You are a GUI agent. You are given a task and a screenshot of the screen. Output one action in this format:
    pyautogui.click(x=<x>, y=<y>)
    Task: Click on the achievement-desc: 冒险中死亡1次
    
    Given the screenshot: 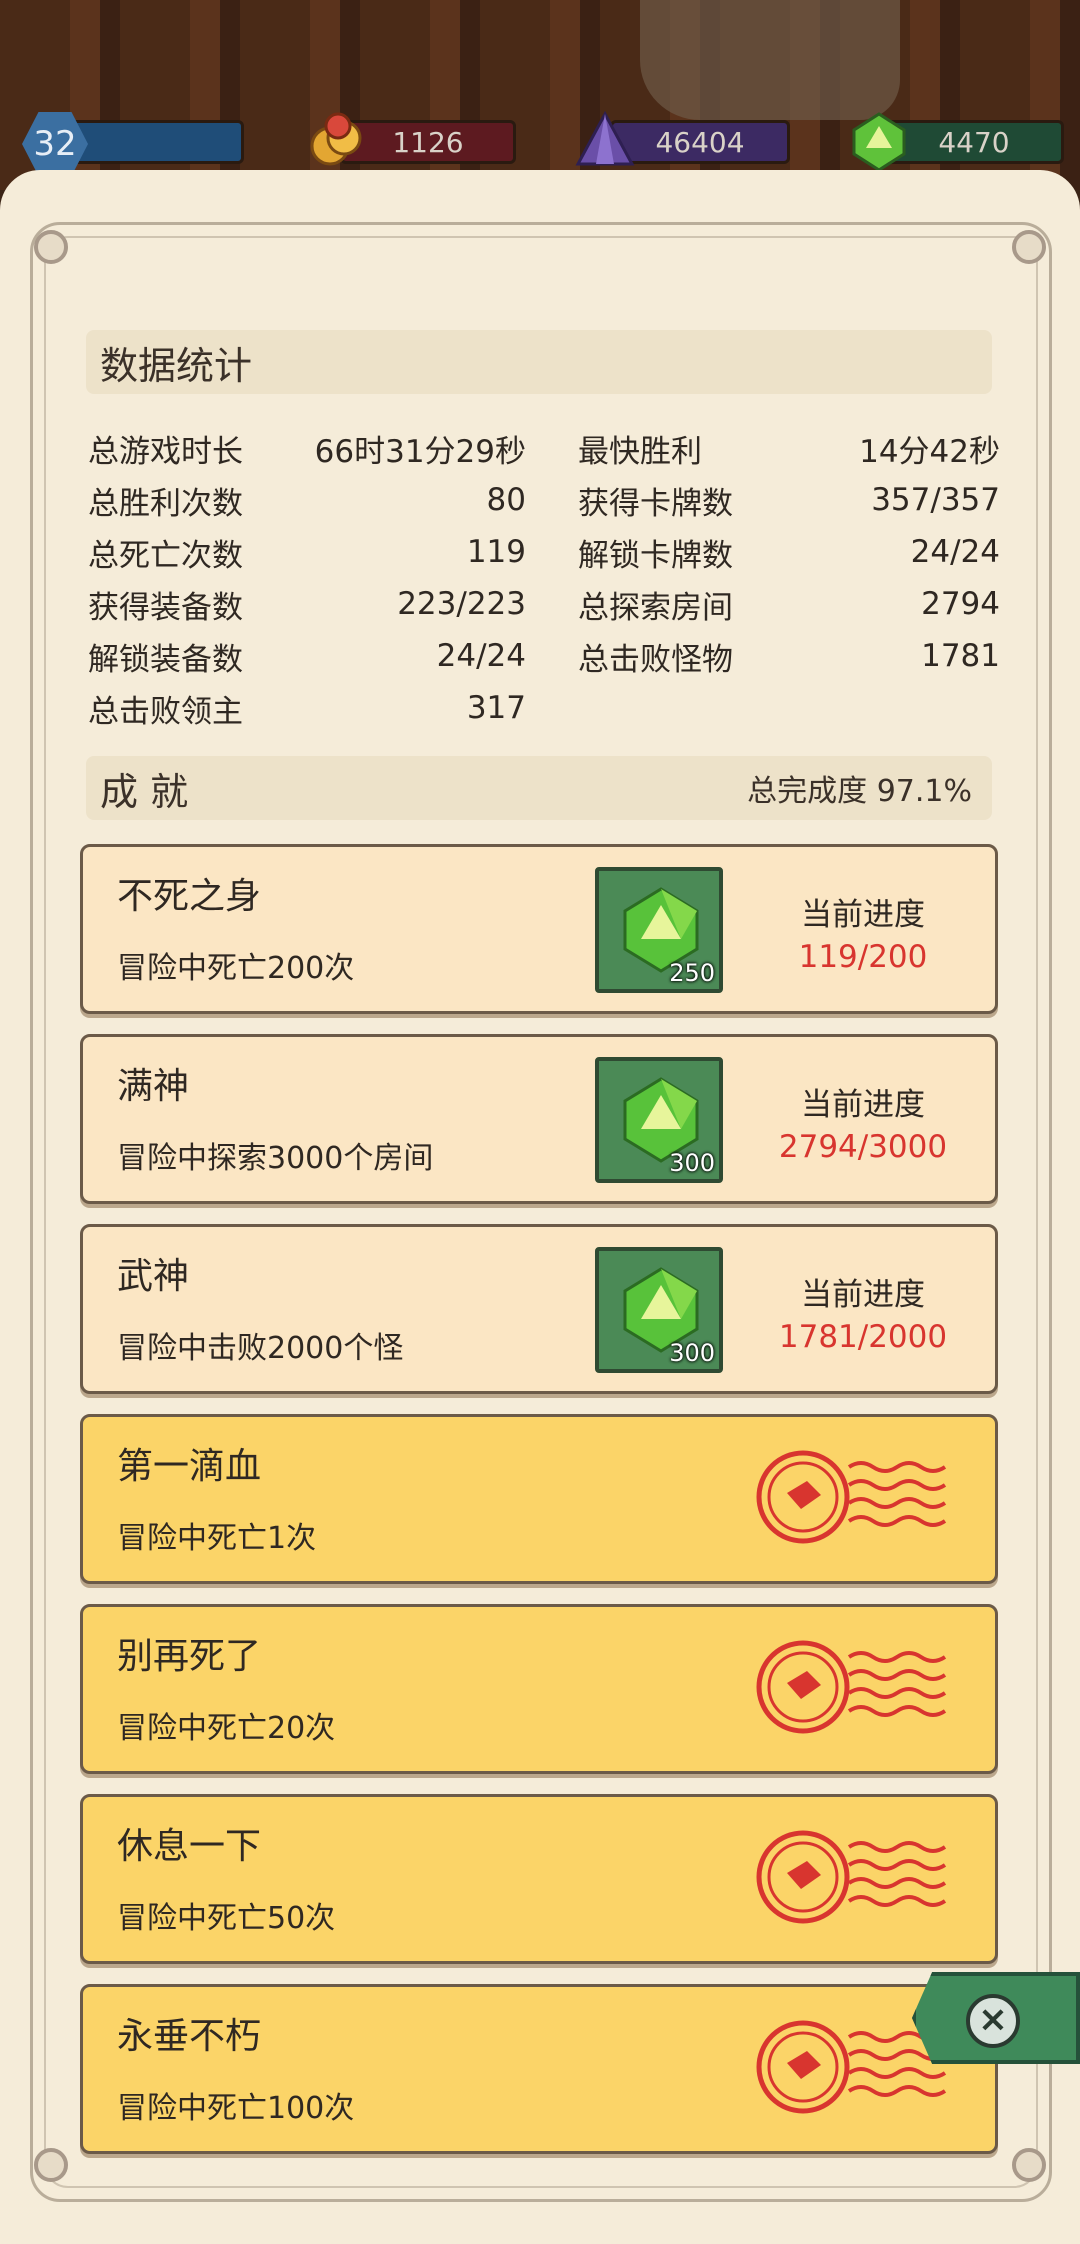 What is the action you would take?
    pyautogui.click(x=217, y=1538)
    